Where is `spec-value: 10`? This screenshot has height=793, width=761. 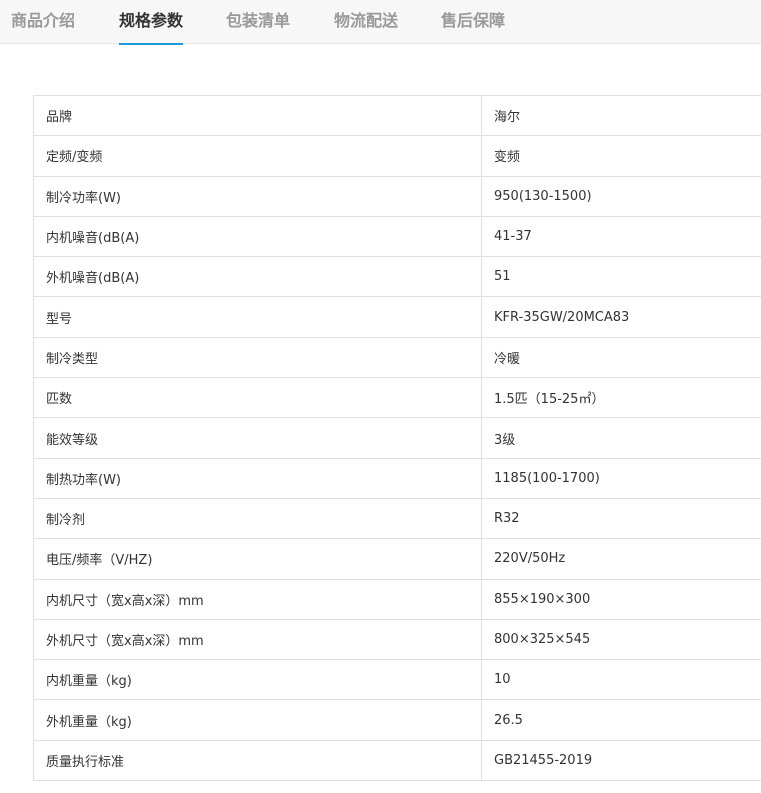 spec-value: 10 is located at coordinates (621, 680).